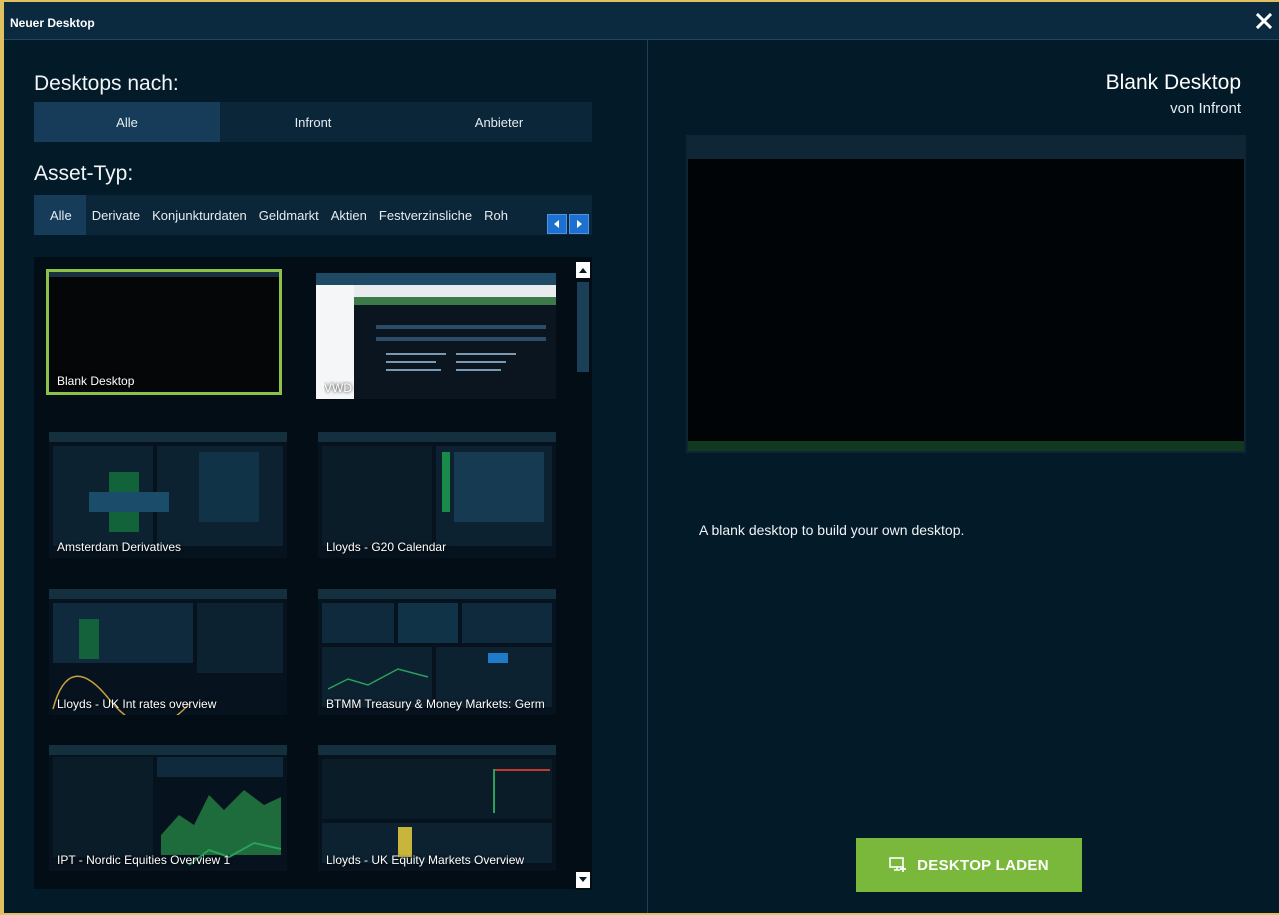  What do you see at coordinates (436, 336) in the screenshot?
I see `desktop-card-vwd: VWD` at bounding box center [436, 336].